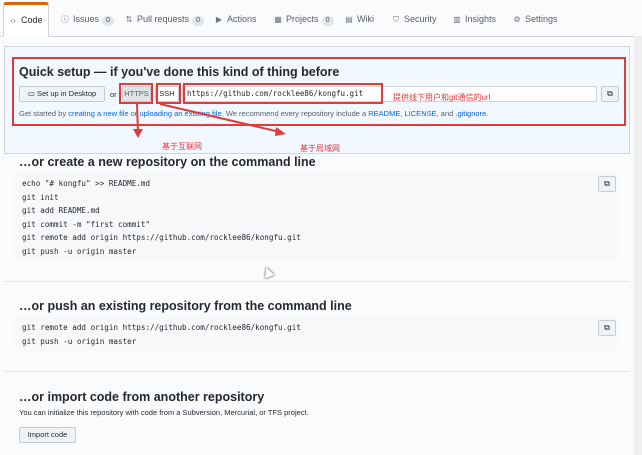 The height and width of the screenshot is (455, 642). What do you see at coordinates (182, 146) in the screenshot?
I see `annotation-https-note: 基于互联网` at bounding box center [182, 146].